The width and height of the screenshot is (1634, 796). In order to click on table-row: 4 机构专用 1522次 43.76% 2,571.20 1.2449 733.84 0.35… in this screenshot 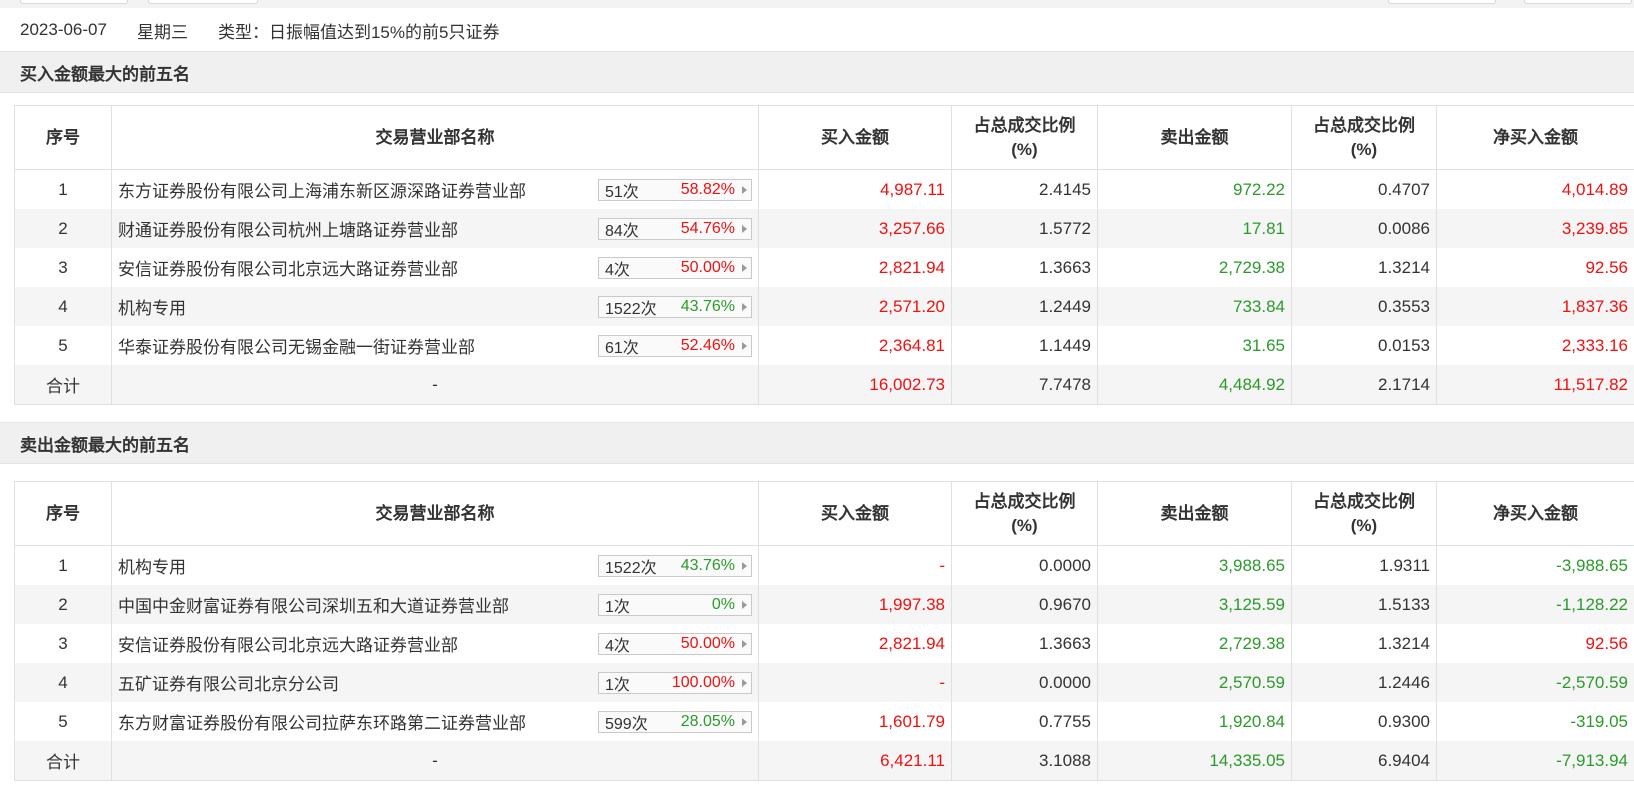, I will do `click(824, 306)`.